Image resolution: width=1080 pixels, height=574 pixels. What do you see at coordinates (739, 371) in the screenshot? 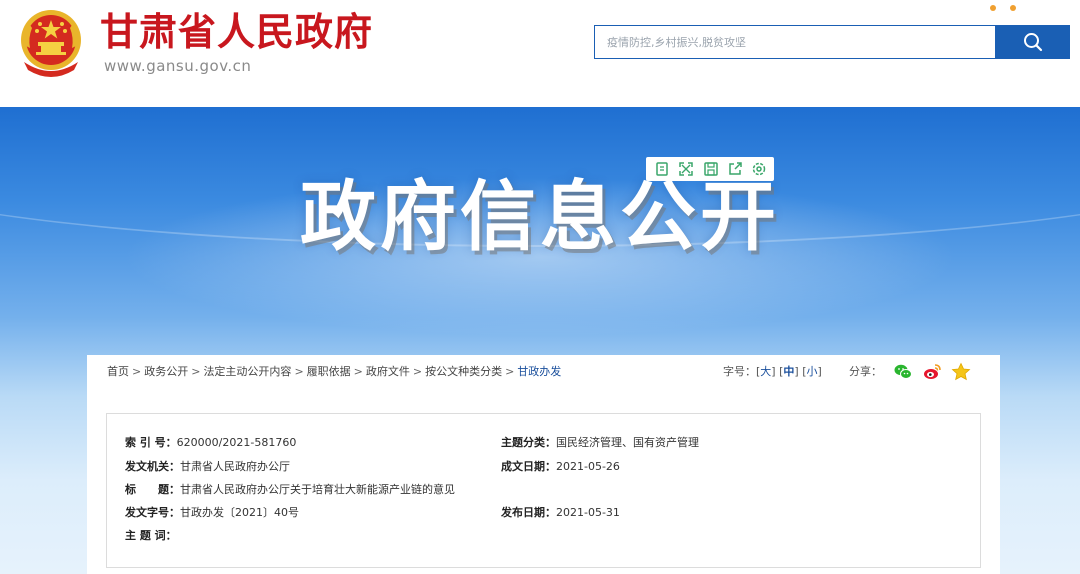
I see `font-size-label: 字号：` at bounding box center [739, 371].